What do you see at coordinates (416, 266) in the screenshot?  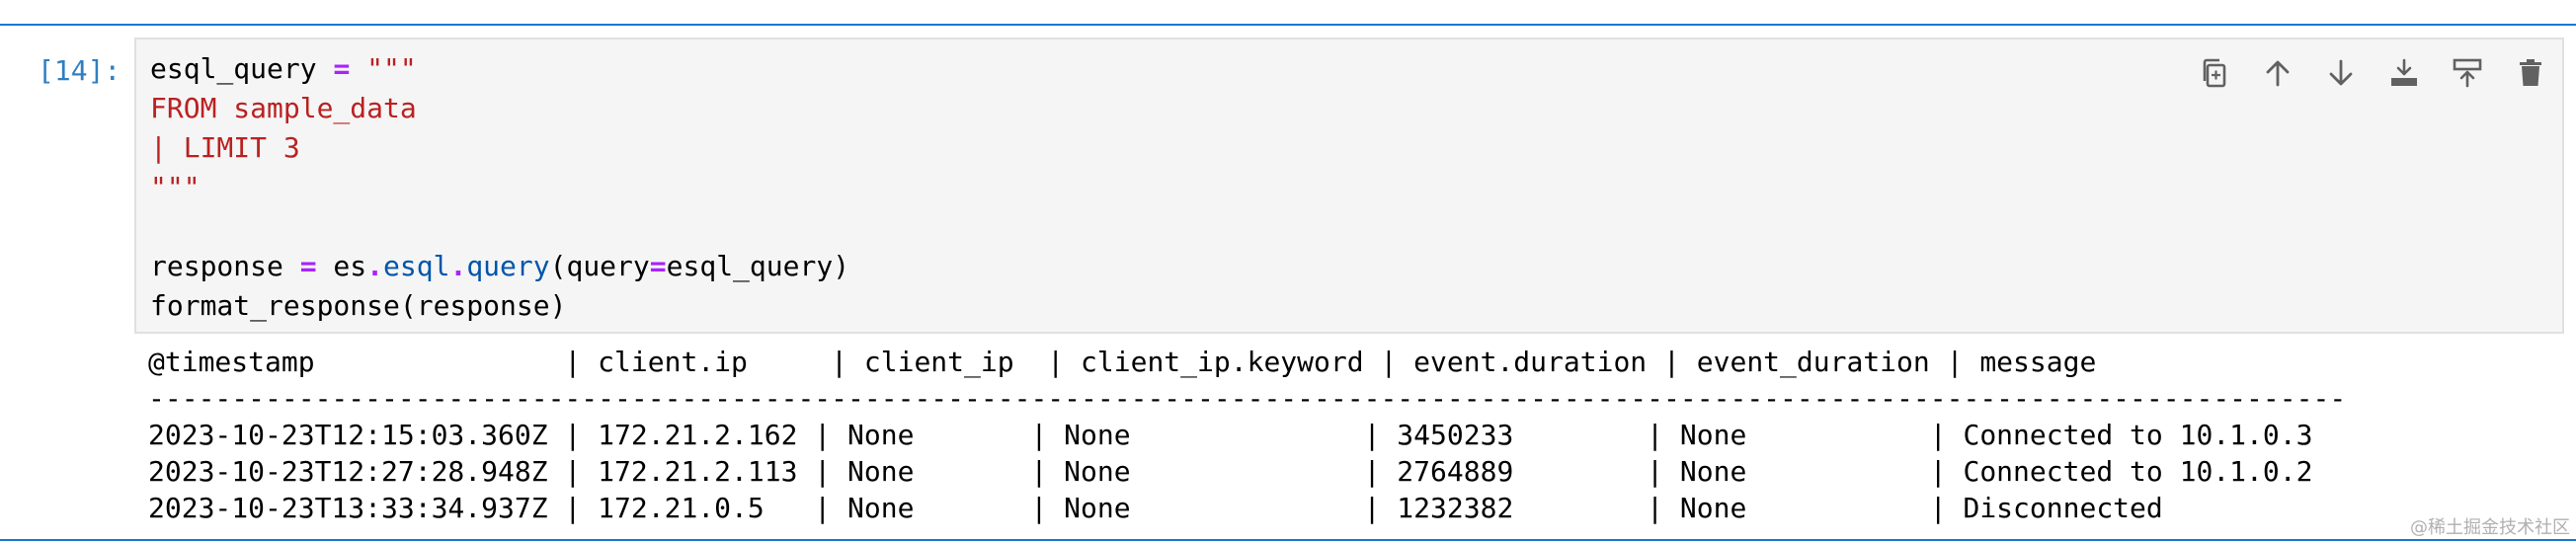 I see `code-token: esql` at bounding box center [416, 266].